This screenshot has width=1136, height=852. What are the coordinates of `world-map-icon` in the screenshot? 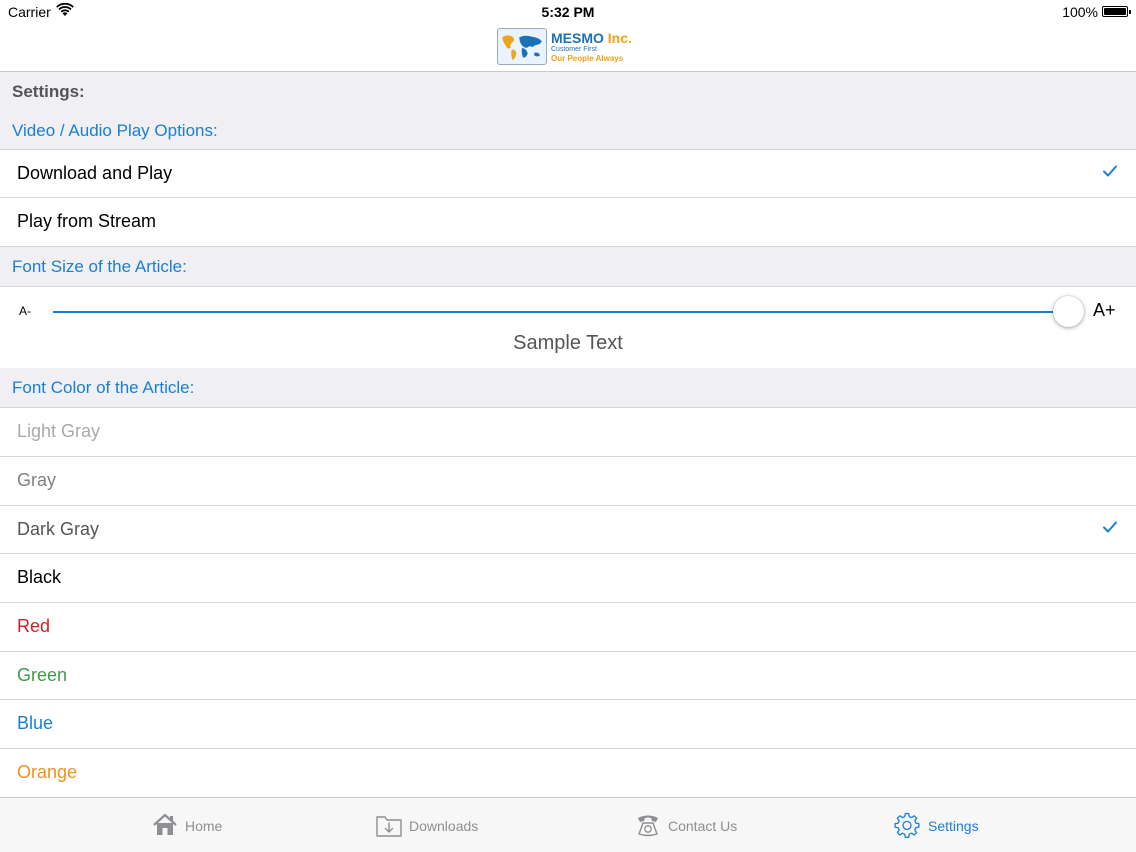 It's located at (522, 46).